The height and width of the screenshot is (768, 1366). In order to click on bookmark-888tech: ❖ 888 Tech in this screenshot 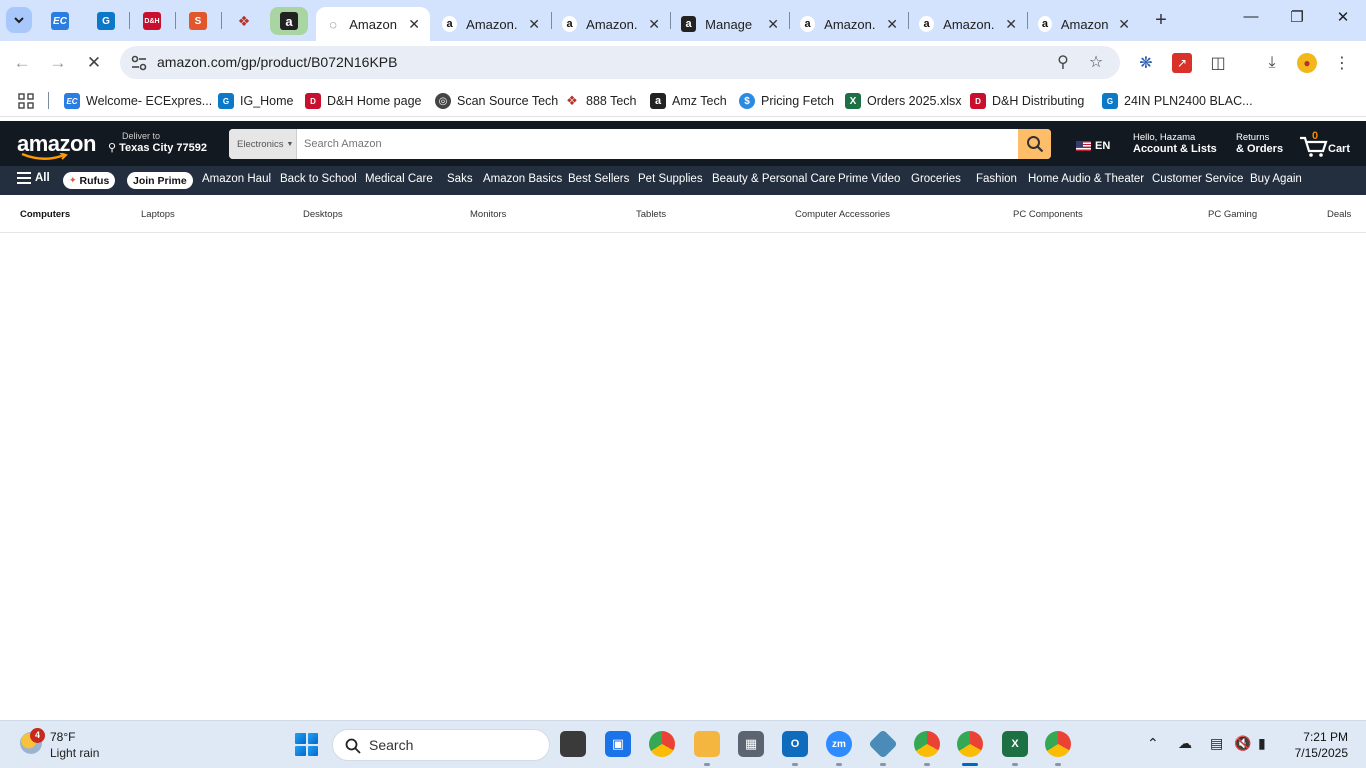, I will do `click(600, 101)`.